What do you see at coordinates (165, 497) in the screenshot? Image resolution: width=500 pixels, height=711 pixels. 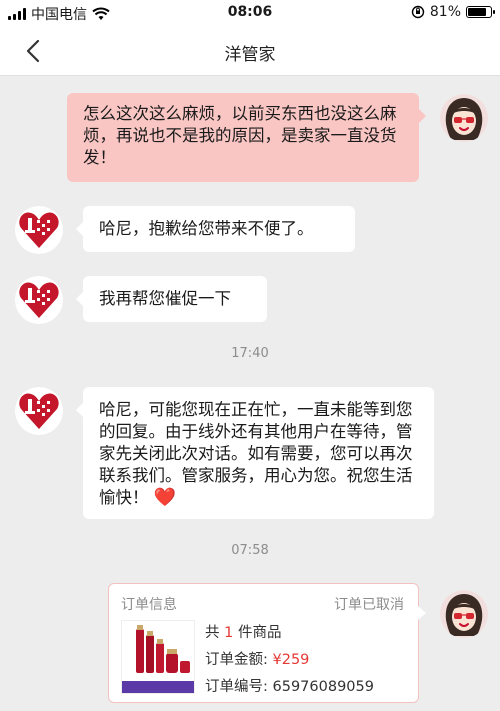 I see `heart-icon: ❤️` at bounding box center [165, 497].